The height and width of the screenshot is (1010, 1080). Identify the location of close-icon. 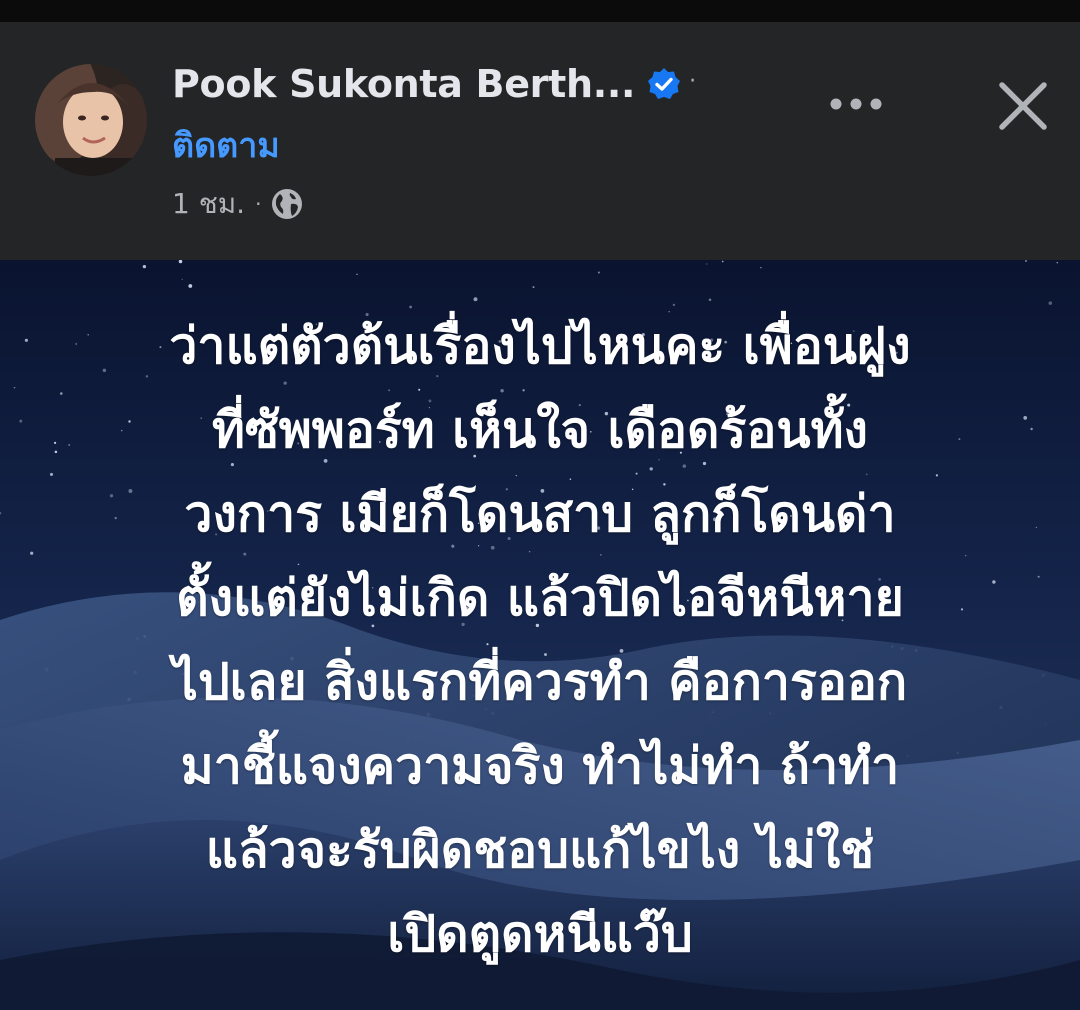
(1023, 106).